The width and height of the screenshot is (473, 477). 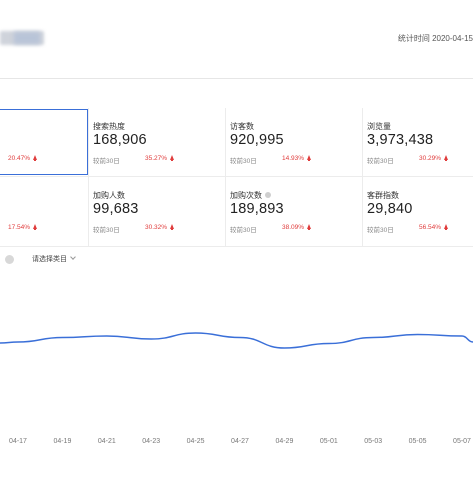 I want to click on metric-change: 38.09%, so click(x=297, y=227).